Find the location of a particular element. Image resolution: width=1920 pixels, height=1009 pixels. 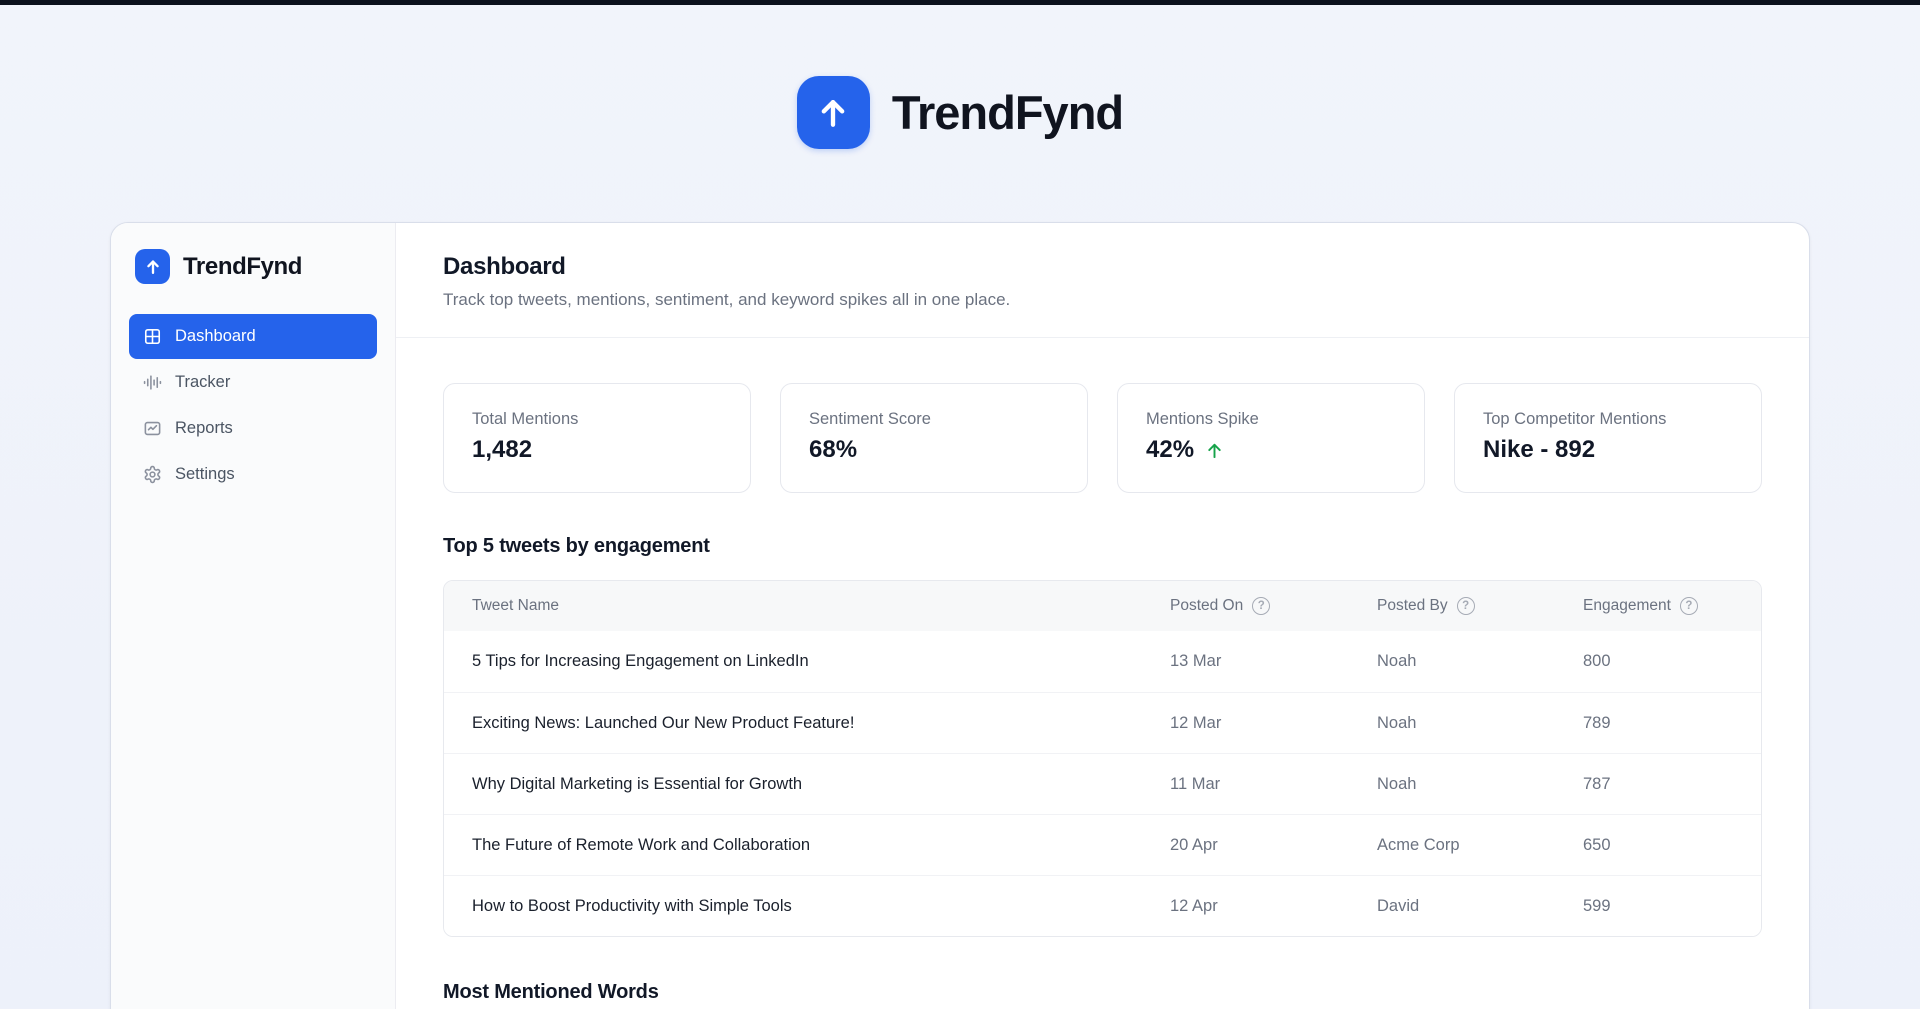

words-section-title: Most Mentioned Words is located at coordinates (551, 992).